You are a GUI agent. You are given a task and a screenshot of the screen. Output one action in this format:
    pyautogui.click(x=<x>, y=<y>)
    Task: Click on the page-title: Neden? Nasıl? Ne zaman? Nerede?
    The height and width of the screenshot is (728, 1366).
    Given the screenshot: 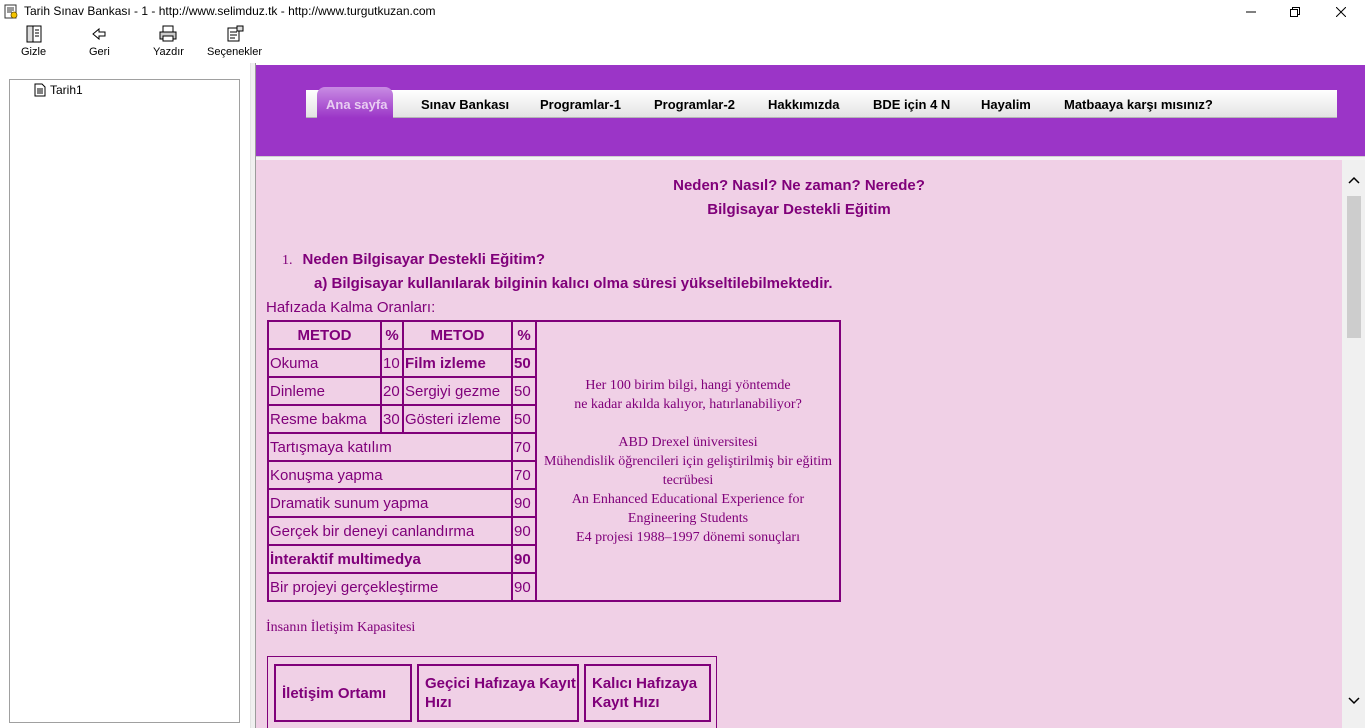 What is the action you would take?
    pyautogui.click(x=799, y=185)
    